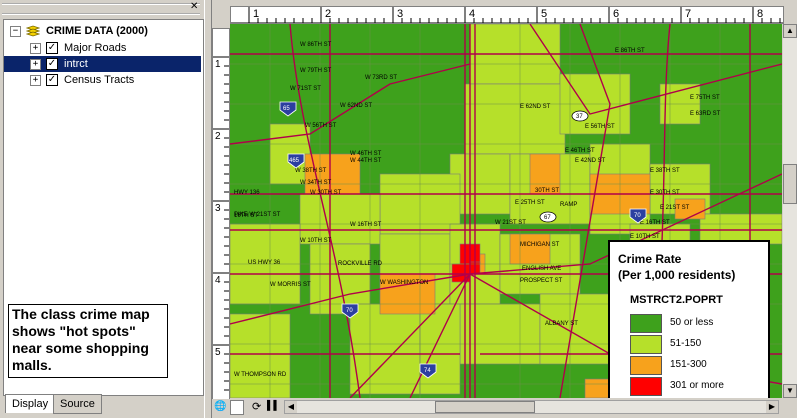 The width and height of the screenshot is (797, 418). What do you see at coordinates (530, 203) in the screenshot?
I see `street-label: E 25TH ST` at bounding box center [530, 203].